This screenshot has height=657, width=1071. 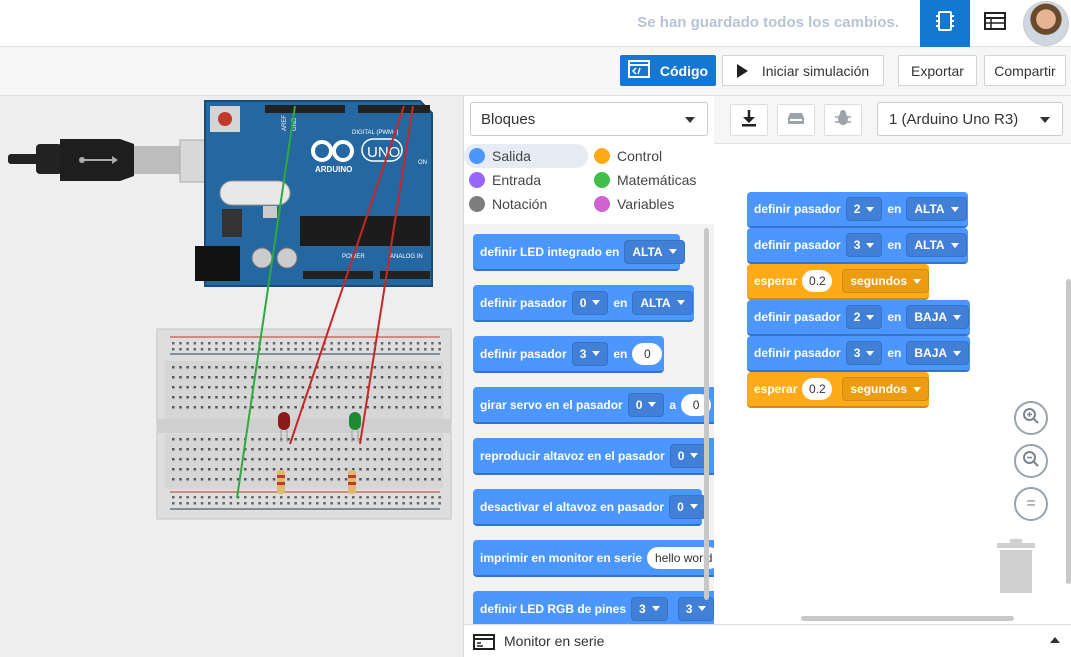 What do you see at coordinates (477, 180) in the screenshot?
I see `category-entrada-dot` at bounding box center [477, 180].